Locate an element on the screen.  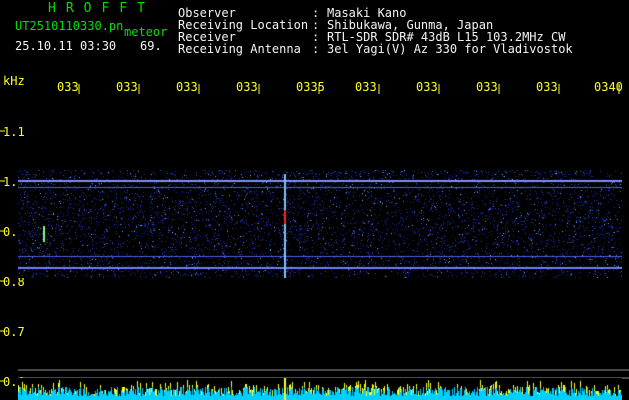
y-axis-unit: kHz is located at coordinates (14, 81).